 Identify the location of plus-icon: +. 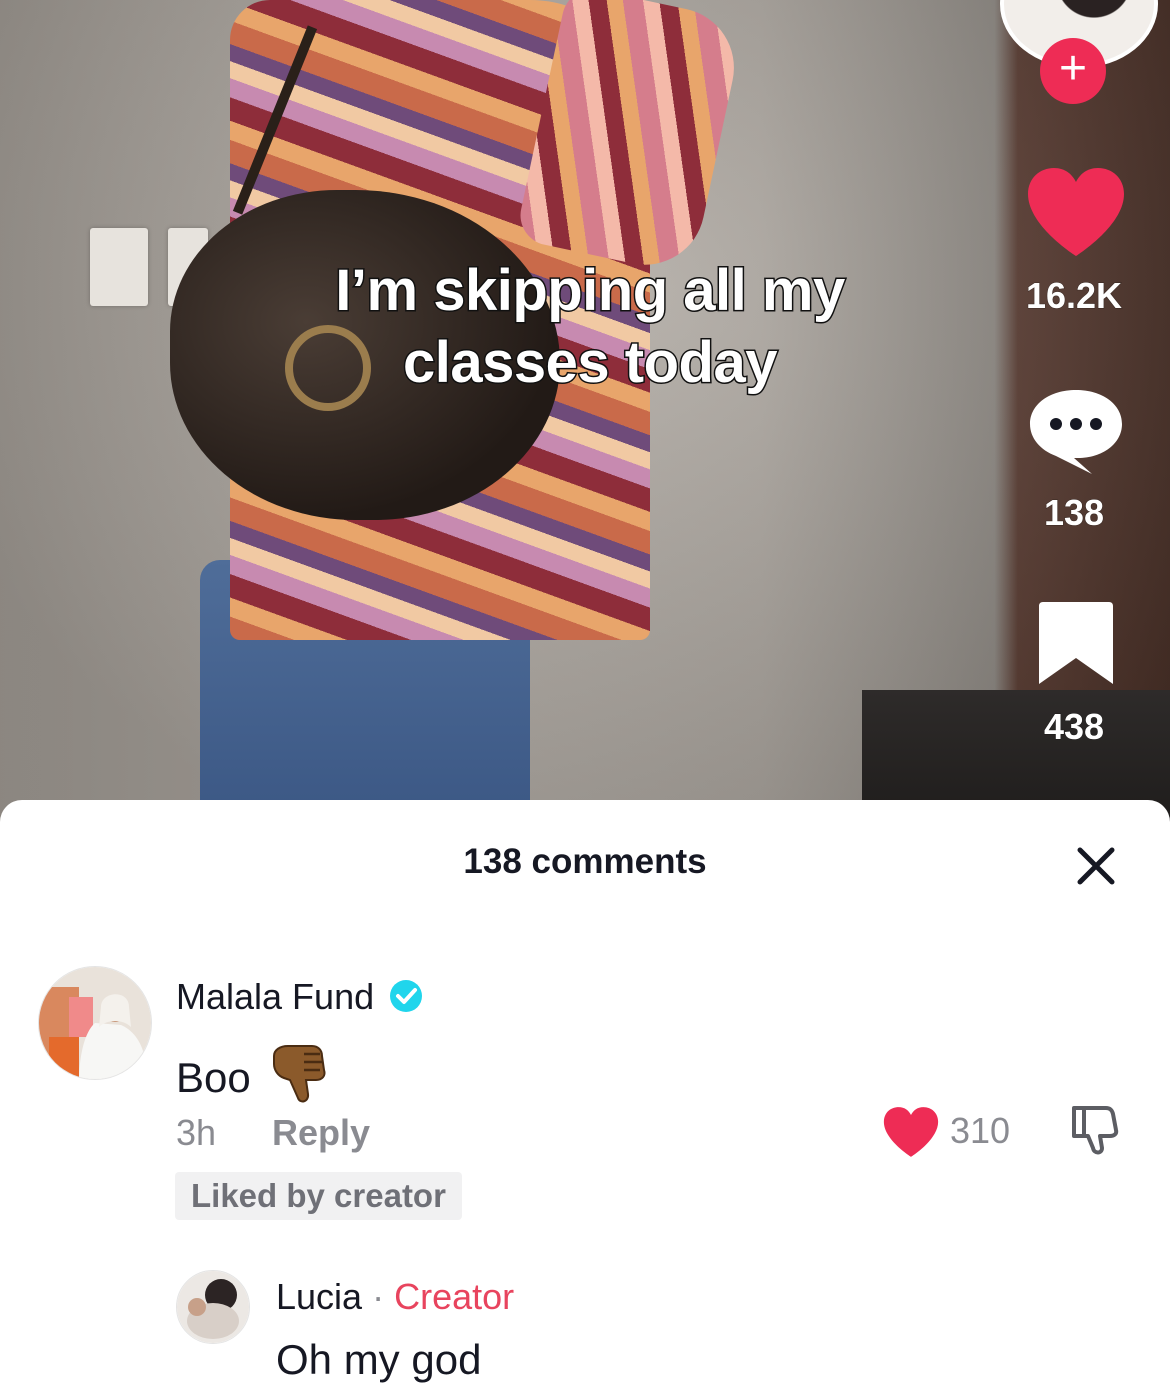
(1073, 68).